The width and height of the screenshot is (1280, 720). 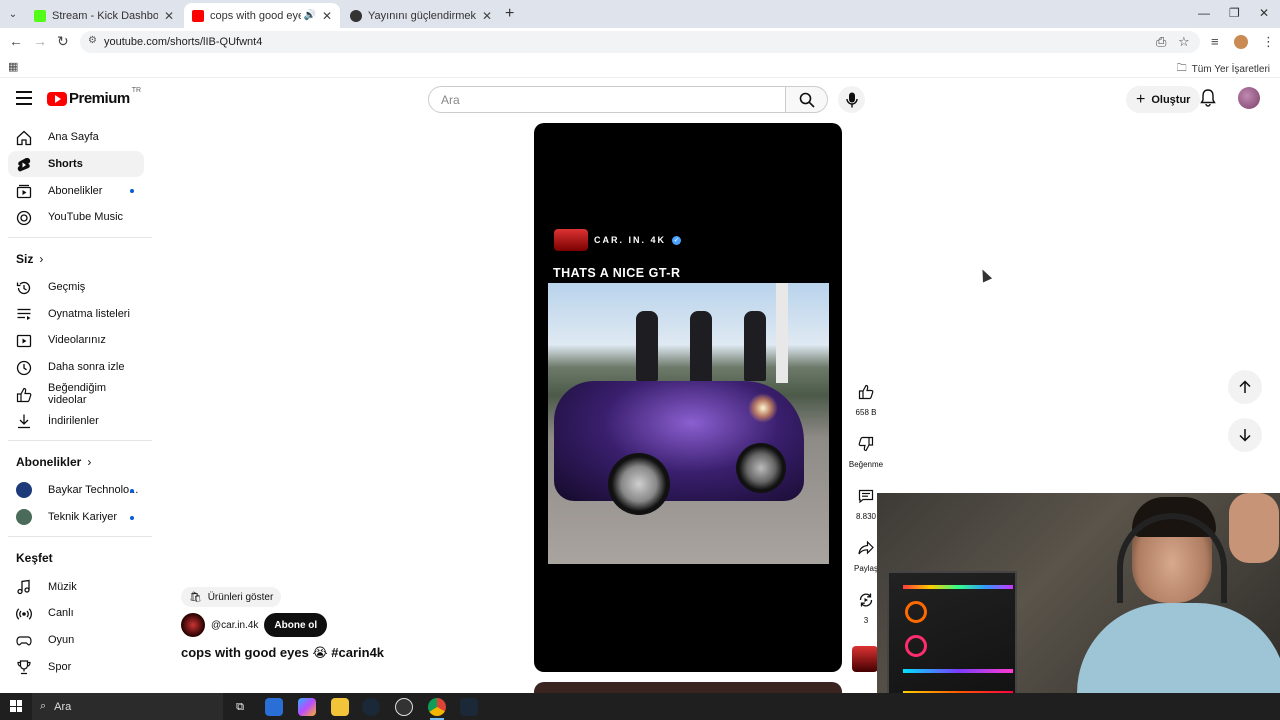 I want to click on sidebar-item-home: Ana Sayfa, so click(x=76, y=137).